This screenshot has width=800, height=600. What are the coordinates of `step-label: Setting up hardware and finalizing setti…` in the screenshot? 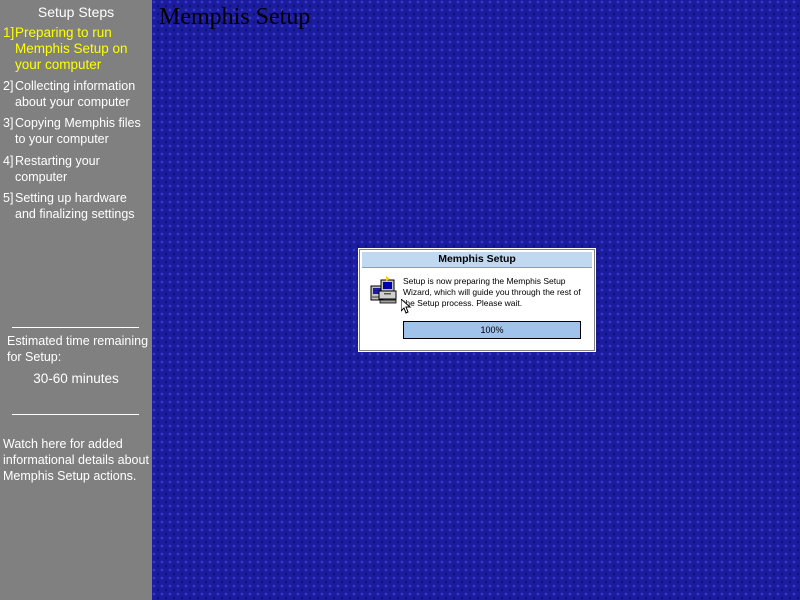 It's located at (75, 206).